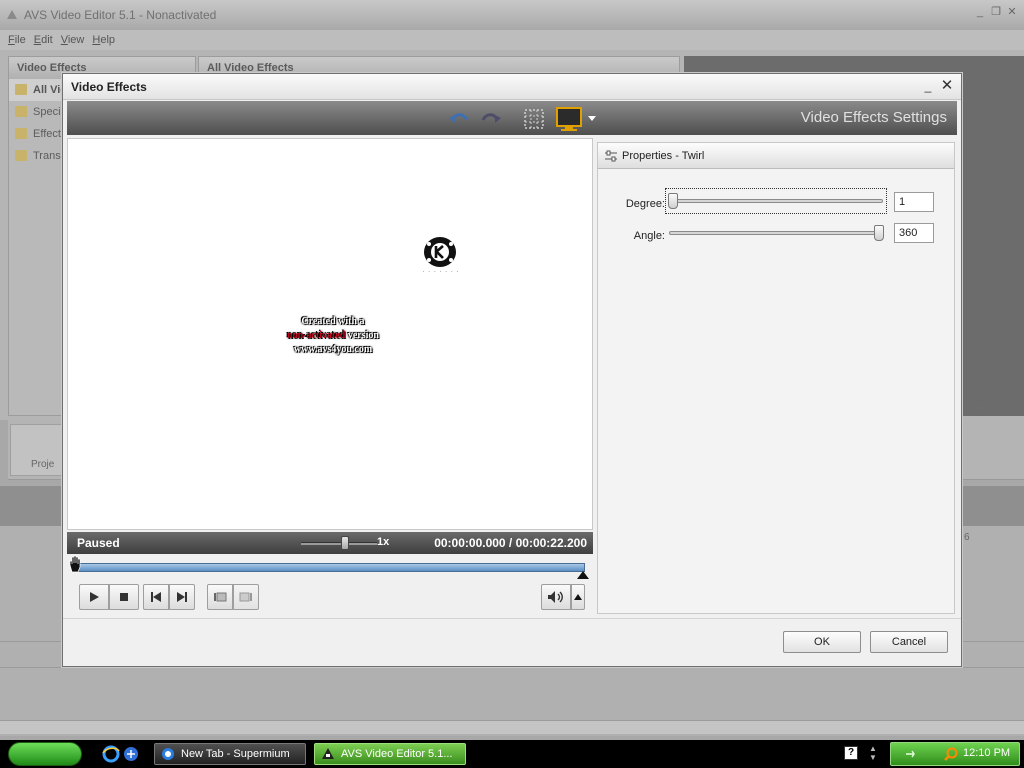 This screenshot has width=1024, height=768. I want to click on degree-slider-track, so click(777, 201).